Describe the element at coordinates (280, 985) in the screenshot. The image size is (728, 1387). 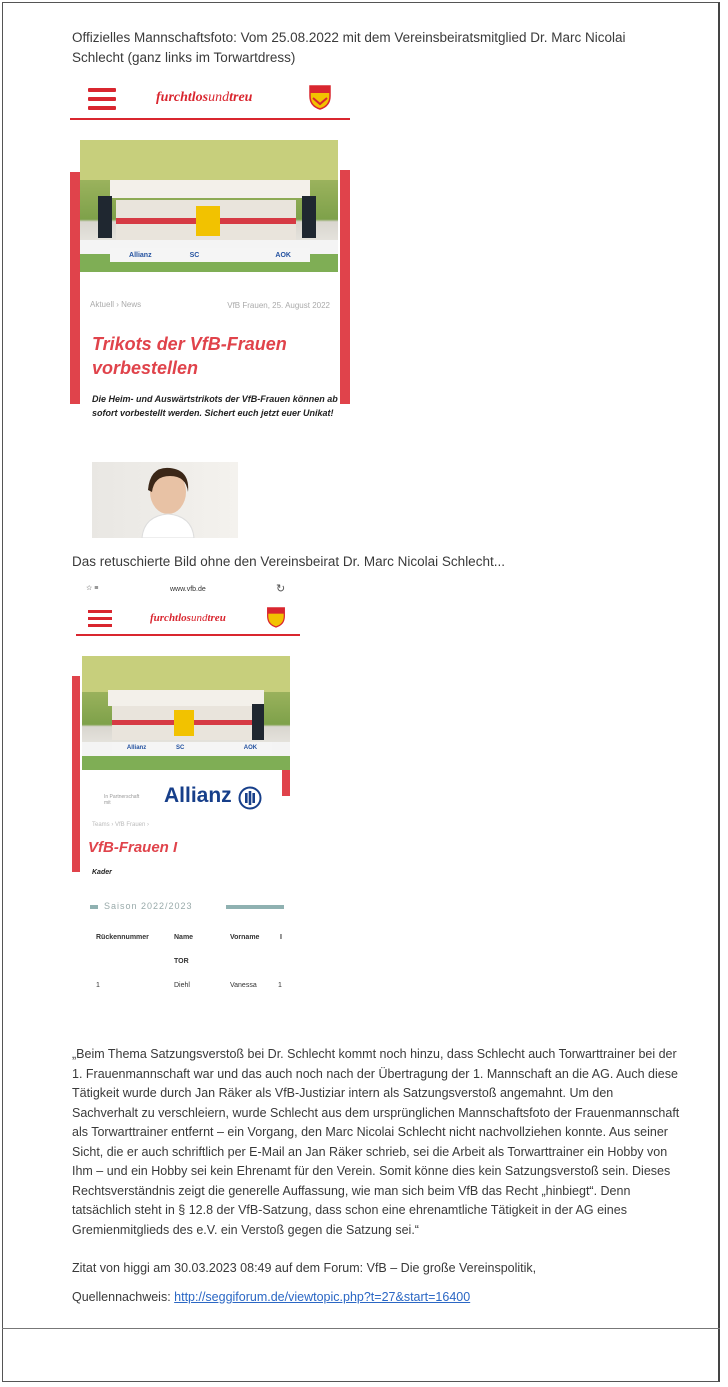
I see `table-row-extra: 1` at that location.